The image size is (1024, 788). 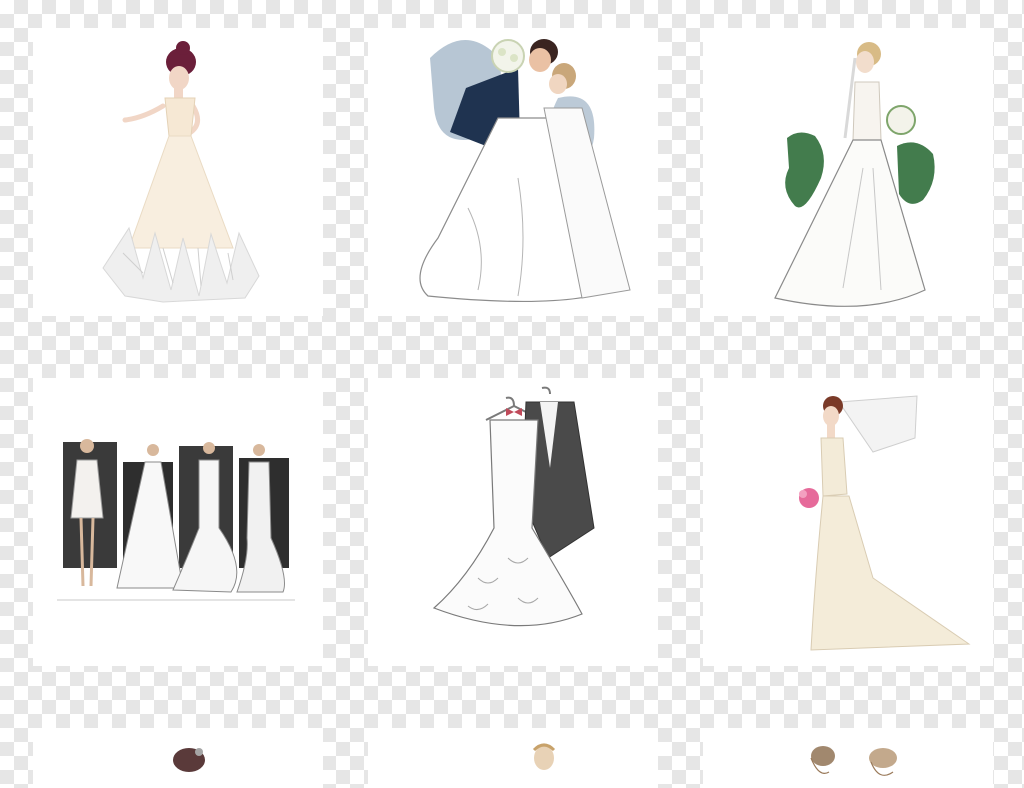 I want to click on gallery-item-bride-ballgown, so click(x=178, y=172).